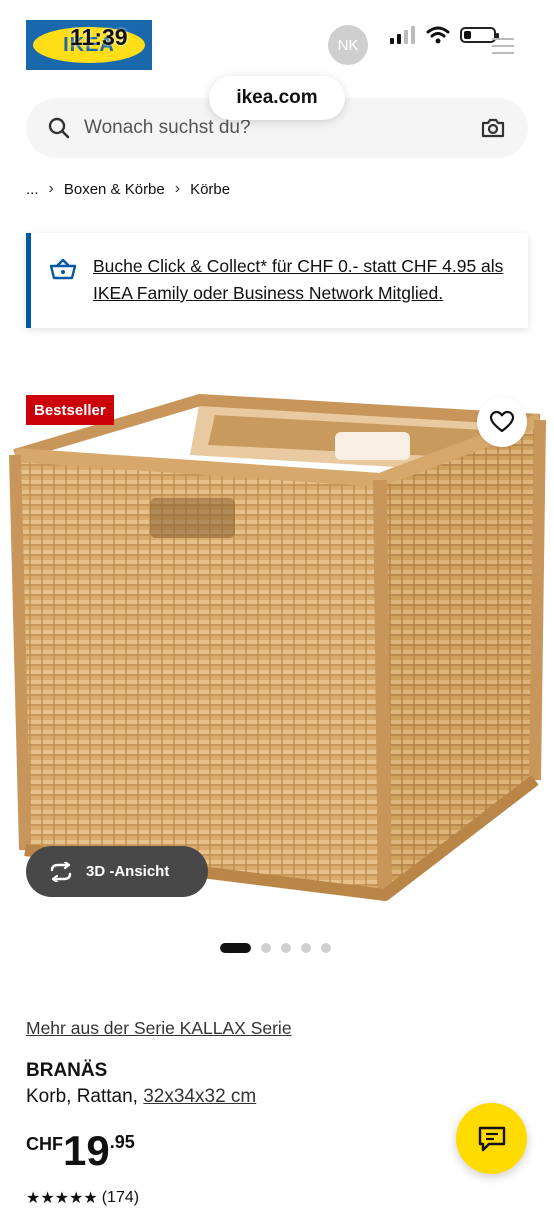  What do you see at coordinates (128, 871) in the screenshot?
I see `3d-view-label: 3D -Ansicht` at bounding box center [128, 871].